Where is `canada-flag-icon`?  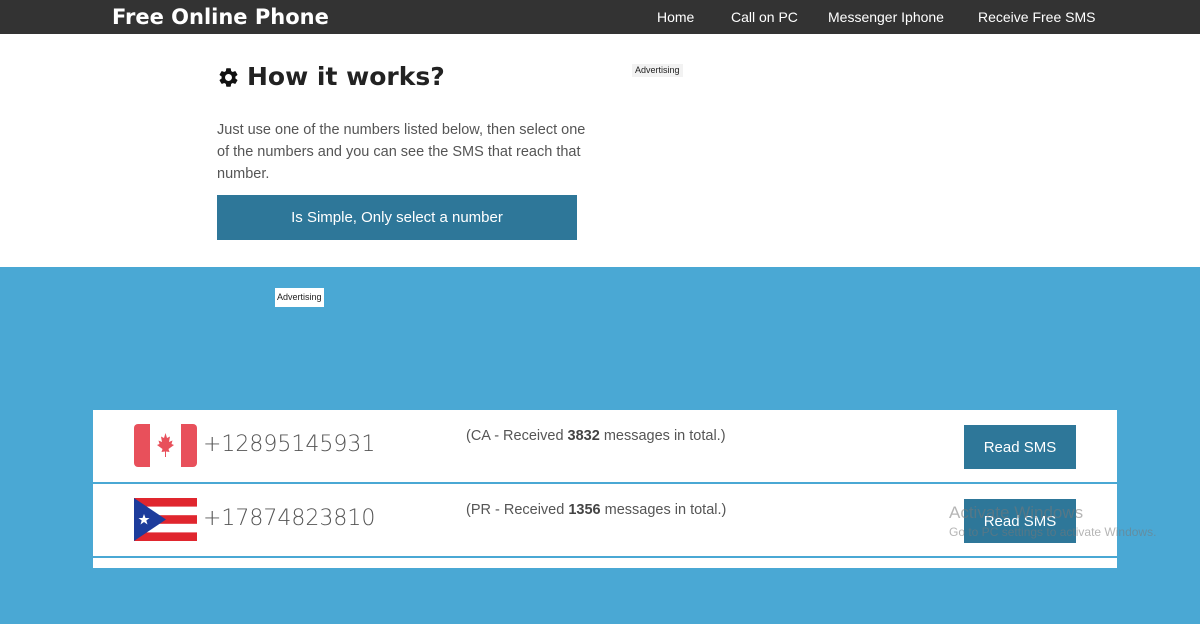
canada-flag-icon is located at coordinates (165, 445).